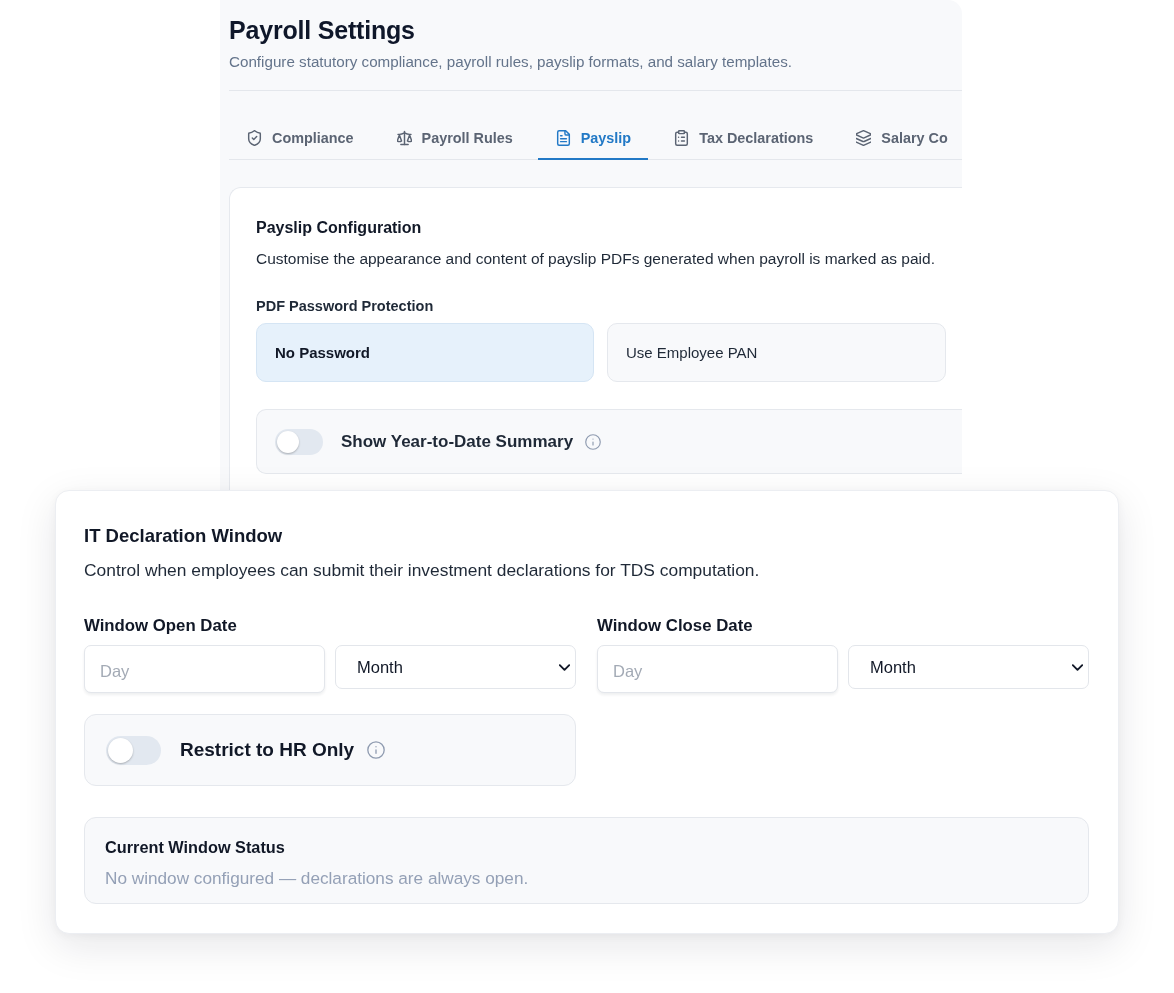 Image resolution: width=1174 pixels, height=993 pixels. What do you see at coordinates (776, 352) in the screenshot?
I see `radio-option: Use Employee PAN` at bounding box center [776, 352].